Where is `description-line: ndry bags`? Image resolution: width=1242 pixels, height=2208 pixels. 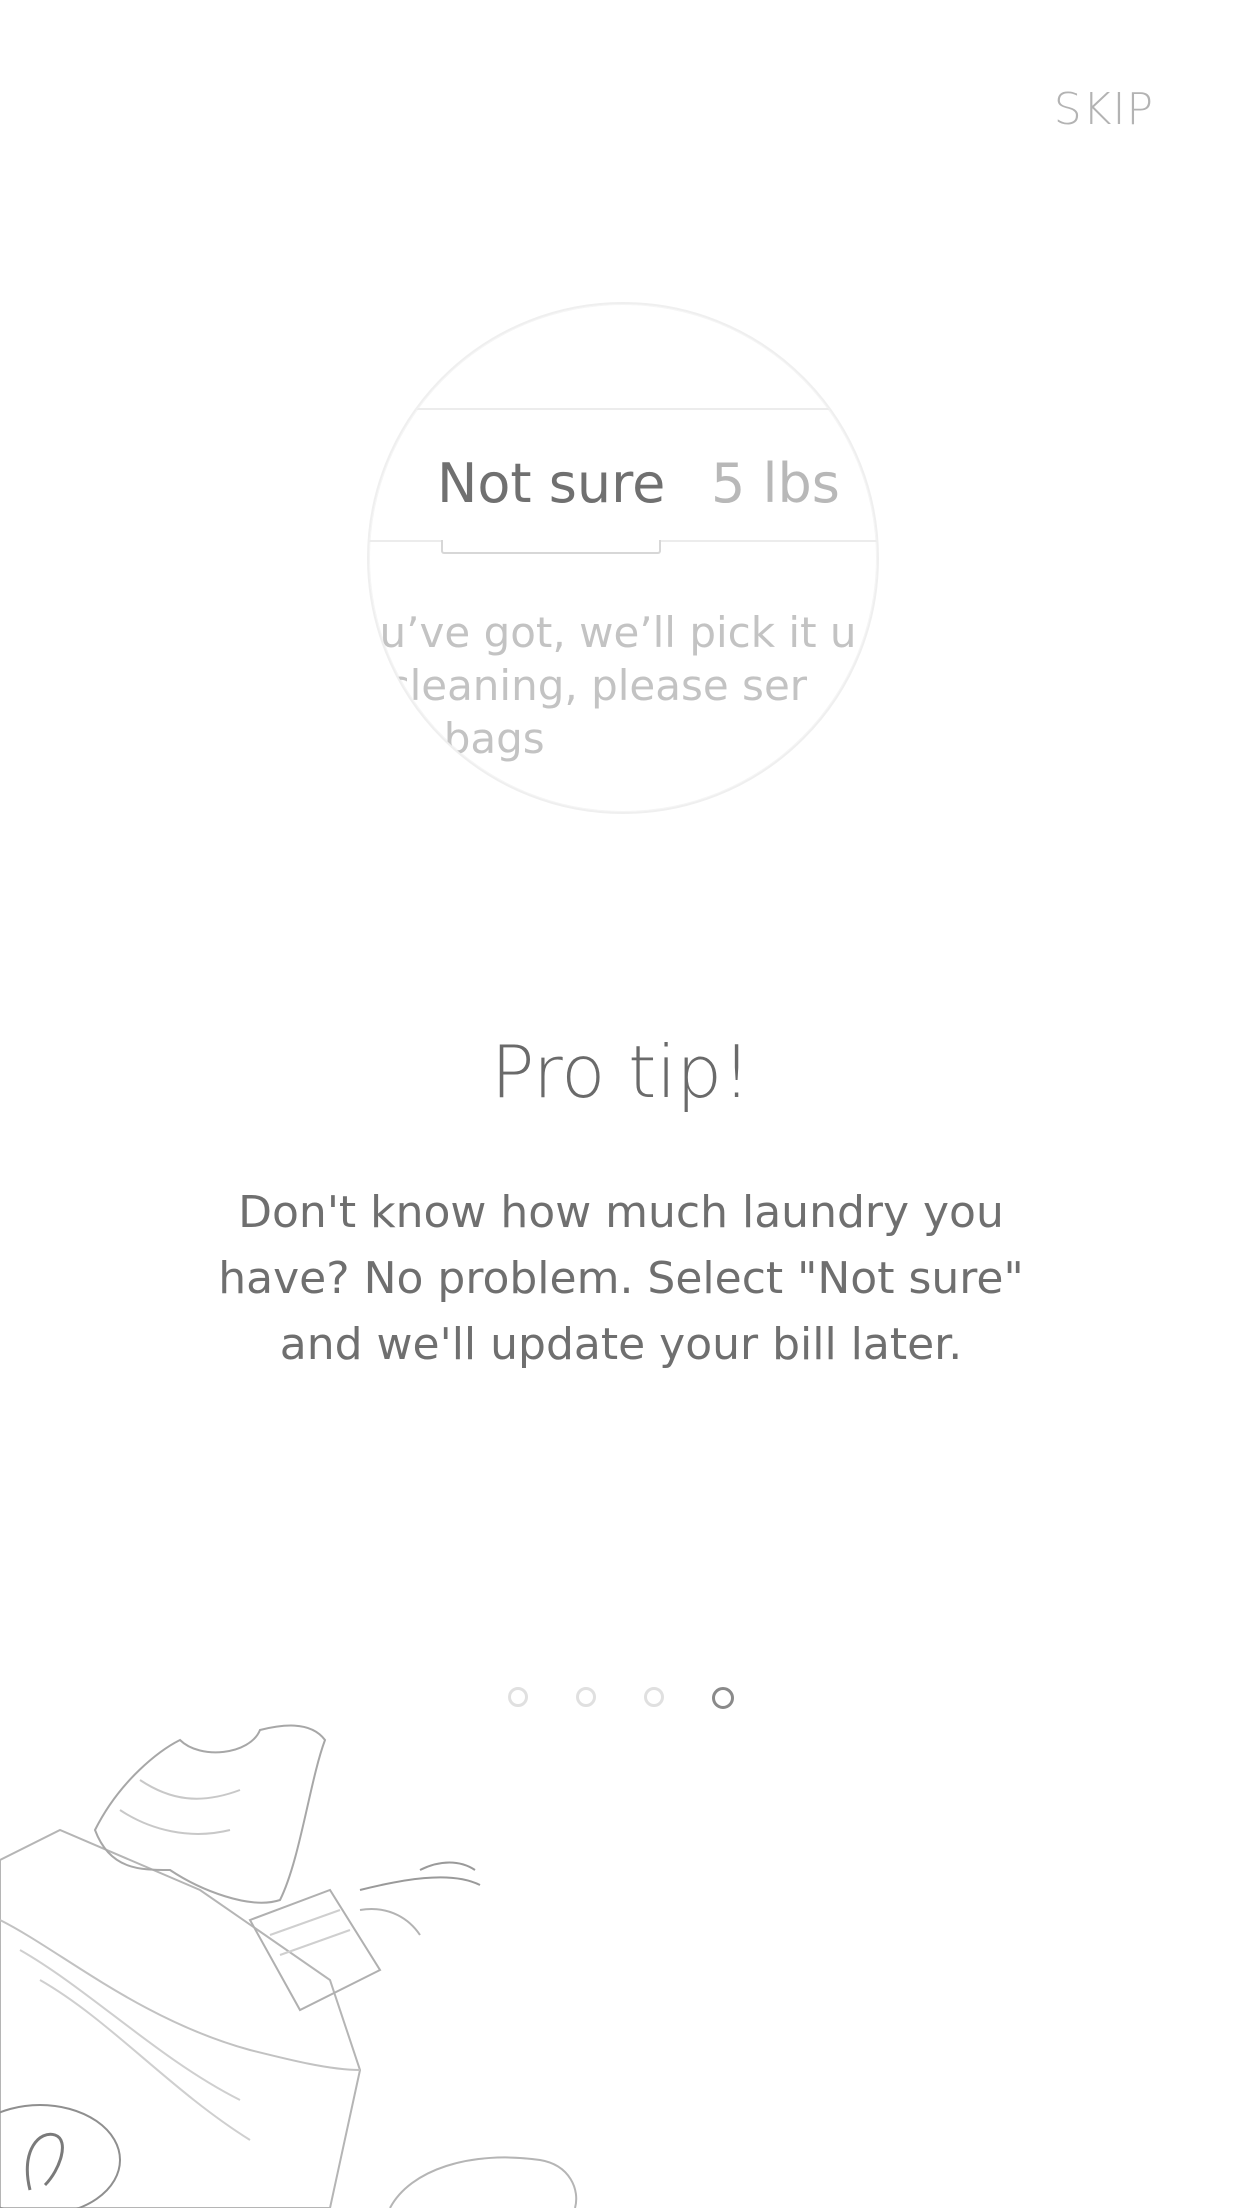 description-line: ndry bags is located at coordinates (457, 738).